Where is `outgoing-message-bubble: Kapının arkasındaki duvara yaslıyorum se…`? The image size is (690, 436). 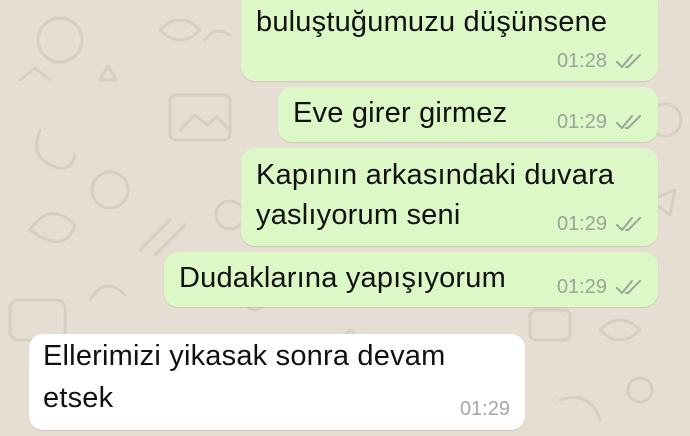
outgoing-message-bubble: Kapının arkasındaki duvara yaslıyorum se… is located at coordinates (449, 197).